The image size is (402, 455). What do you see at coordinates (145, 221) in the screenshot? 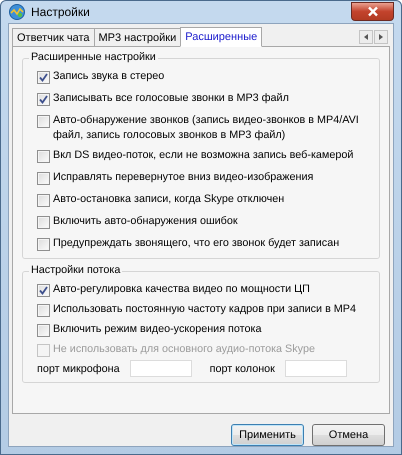
I see `checkbox-label: Включить авто-обнаружения ошибок` at bounding box center [145, 221].